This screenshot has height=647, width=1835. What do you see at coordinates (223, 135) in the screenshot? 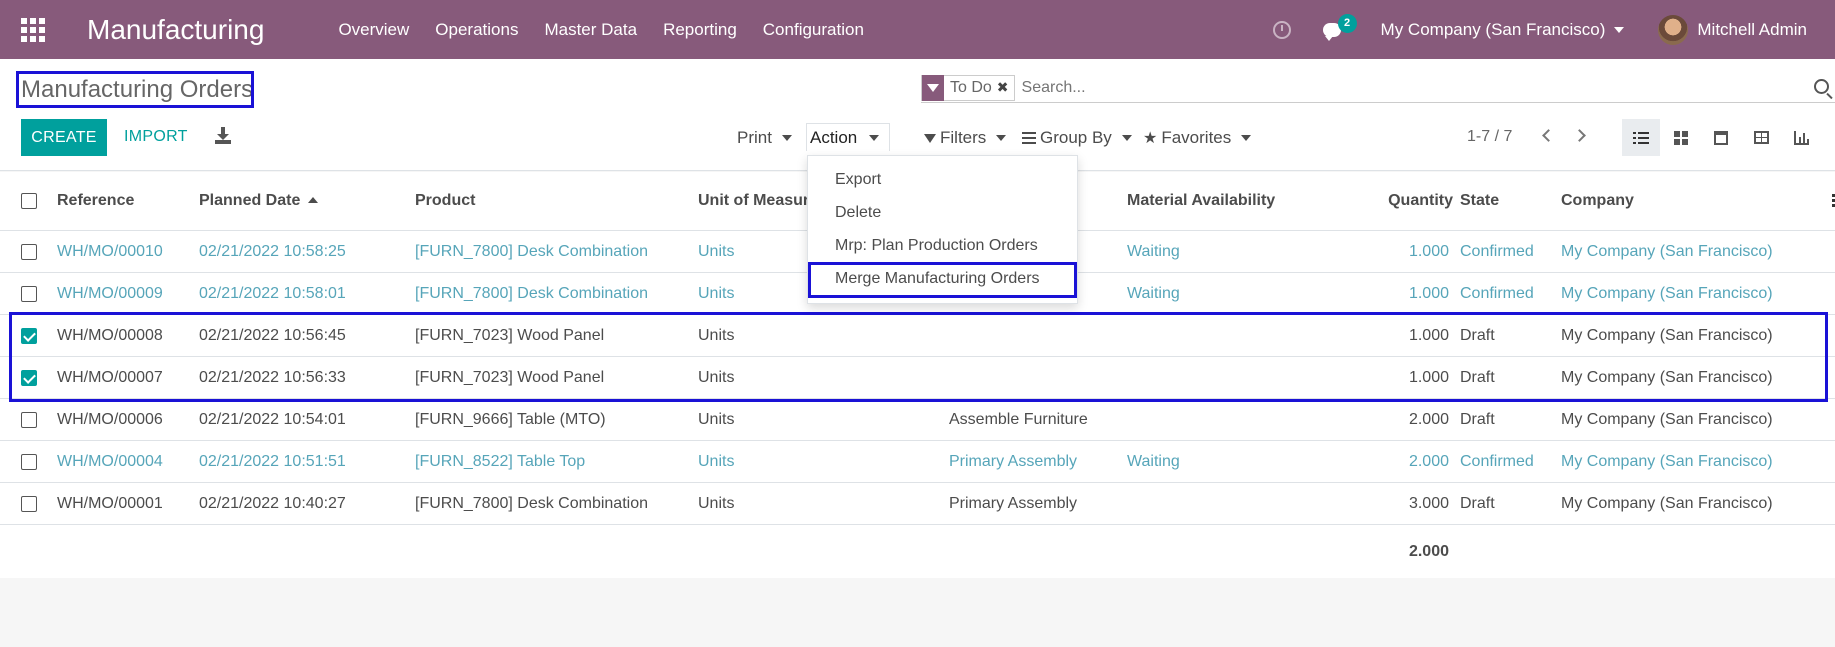
I see `download-icon` at bounding box center [223, 135].